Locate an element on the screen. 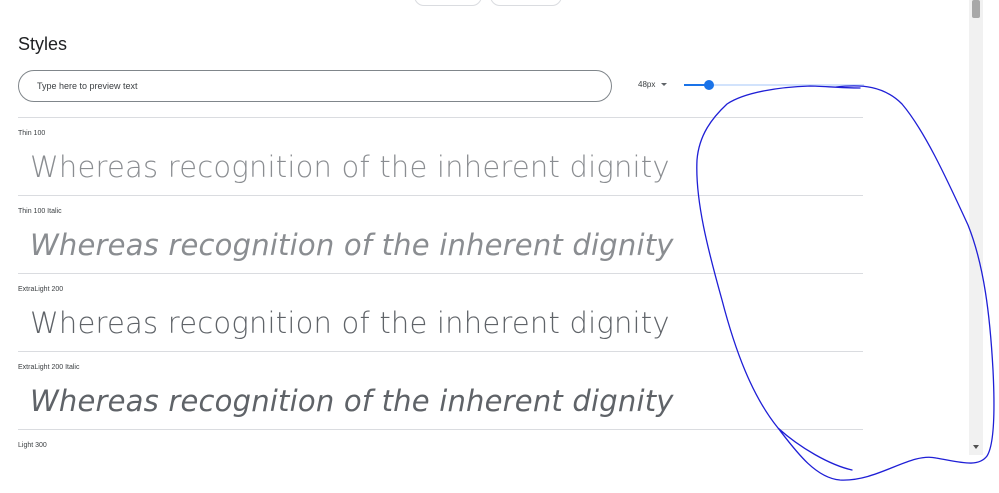 Image resolution: width=999 pixels, height=493 pixels. scroll-down-arrow-icon is located at coordinates (976, 447).